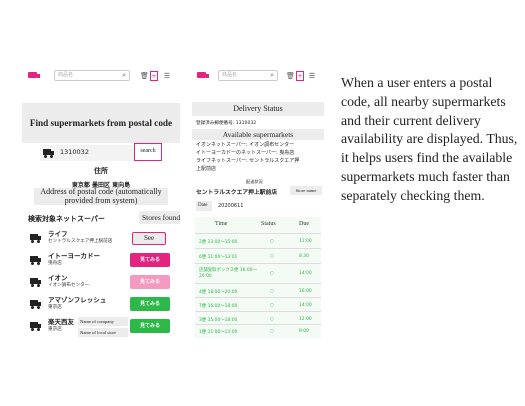 Image resolution: width=525 pixels, height=406 pixels. I want to click on store-row: イトーヨーカドー 曳舟店 見てみる, so click(101, 260).